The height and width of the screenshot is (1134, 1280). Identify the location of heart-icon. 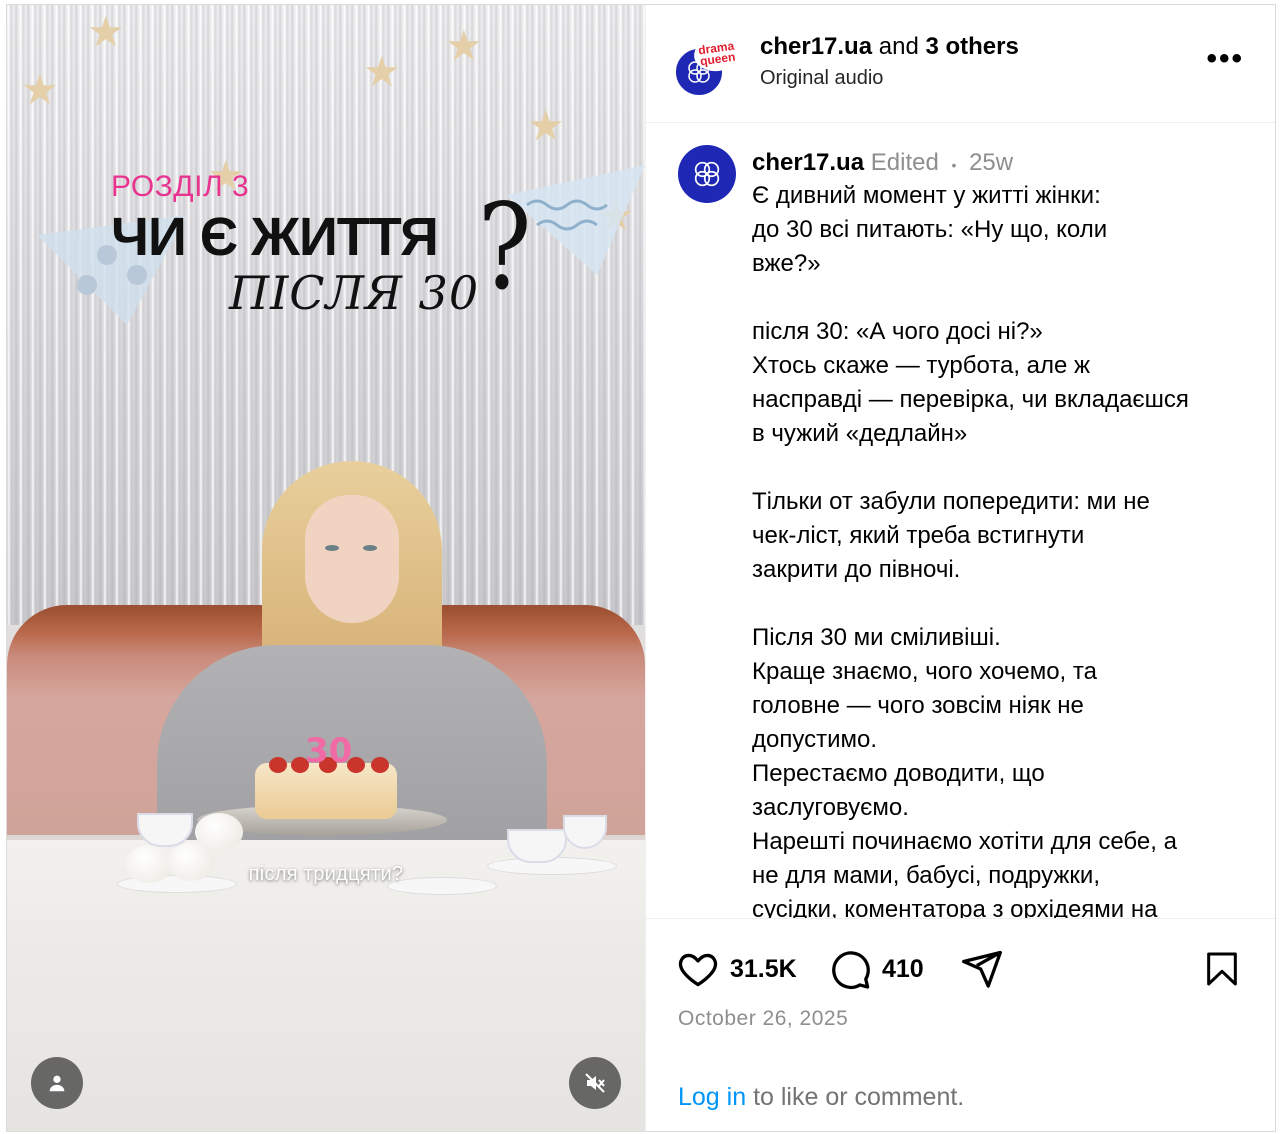
(698, 969).